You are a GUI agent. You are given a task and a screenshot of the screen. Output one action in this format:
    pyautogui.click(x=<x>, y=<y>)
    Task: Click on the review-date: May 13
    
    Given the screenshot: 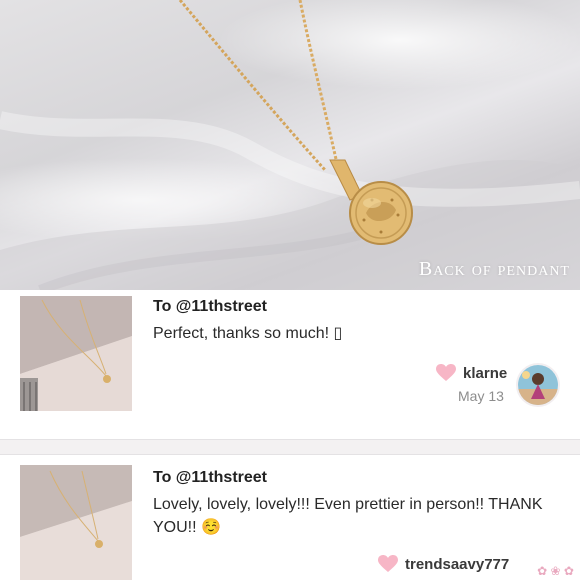 What is the action you would take?
    pyautogui.click(x=481, y=396)
    